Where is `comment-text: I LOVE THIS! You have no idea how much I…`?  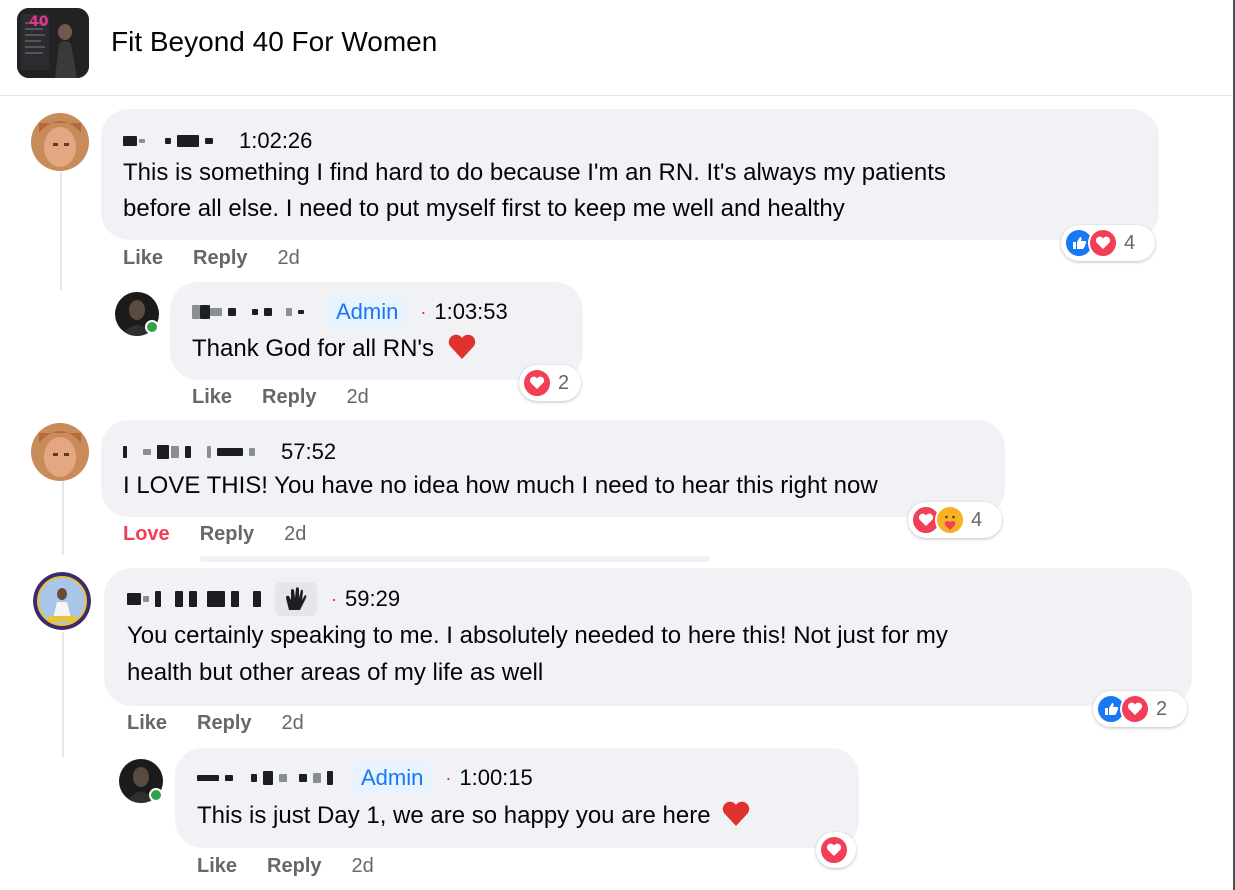
comment-text: I LOVE THIS! You have no idea how much I… is located at coordinates (500, 485).